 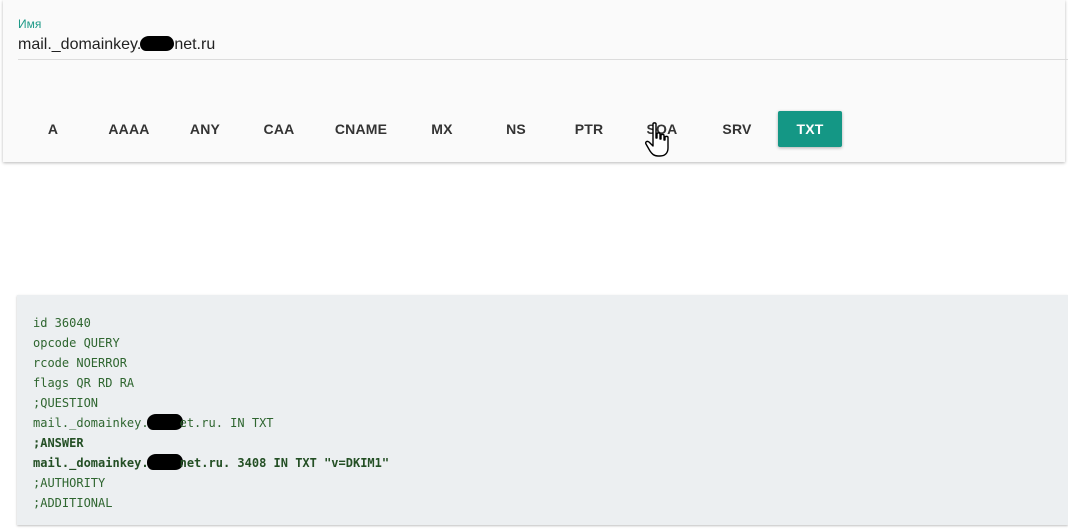 What do you see at coordinates (195, 44) in the screenshot?
I see `name-value-suffix: net.ru` at bounding box center [195, 44].